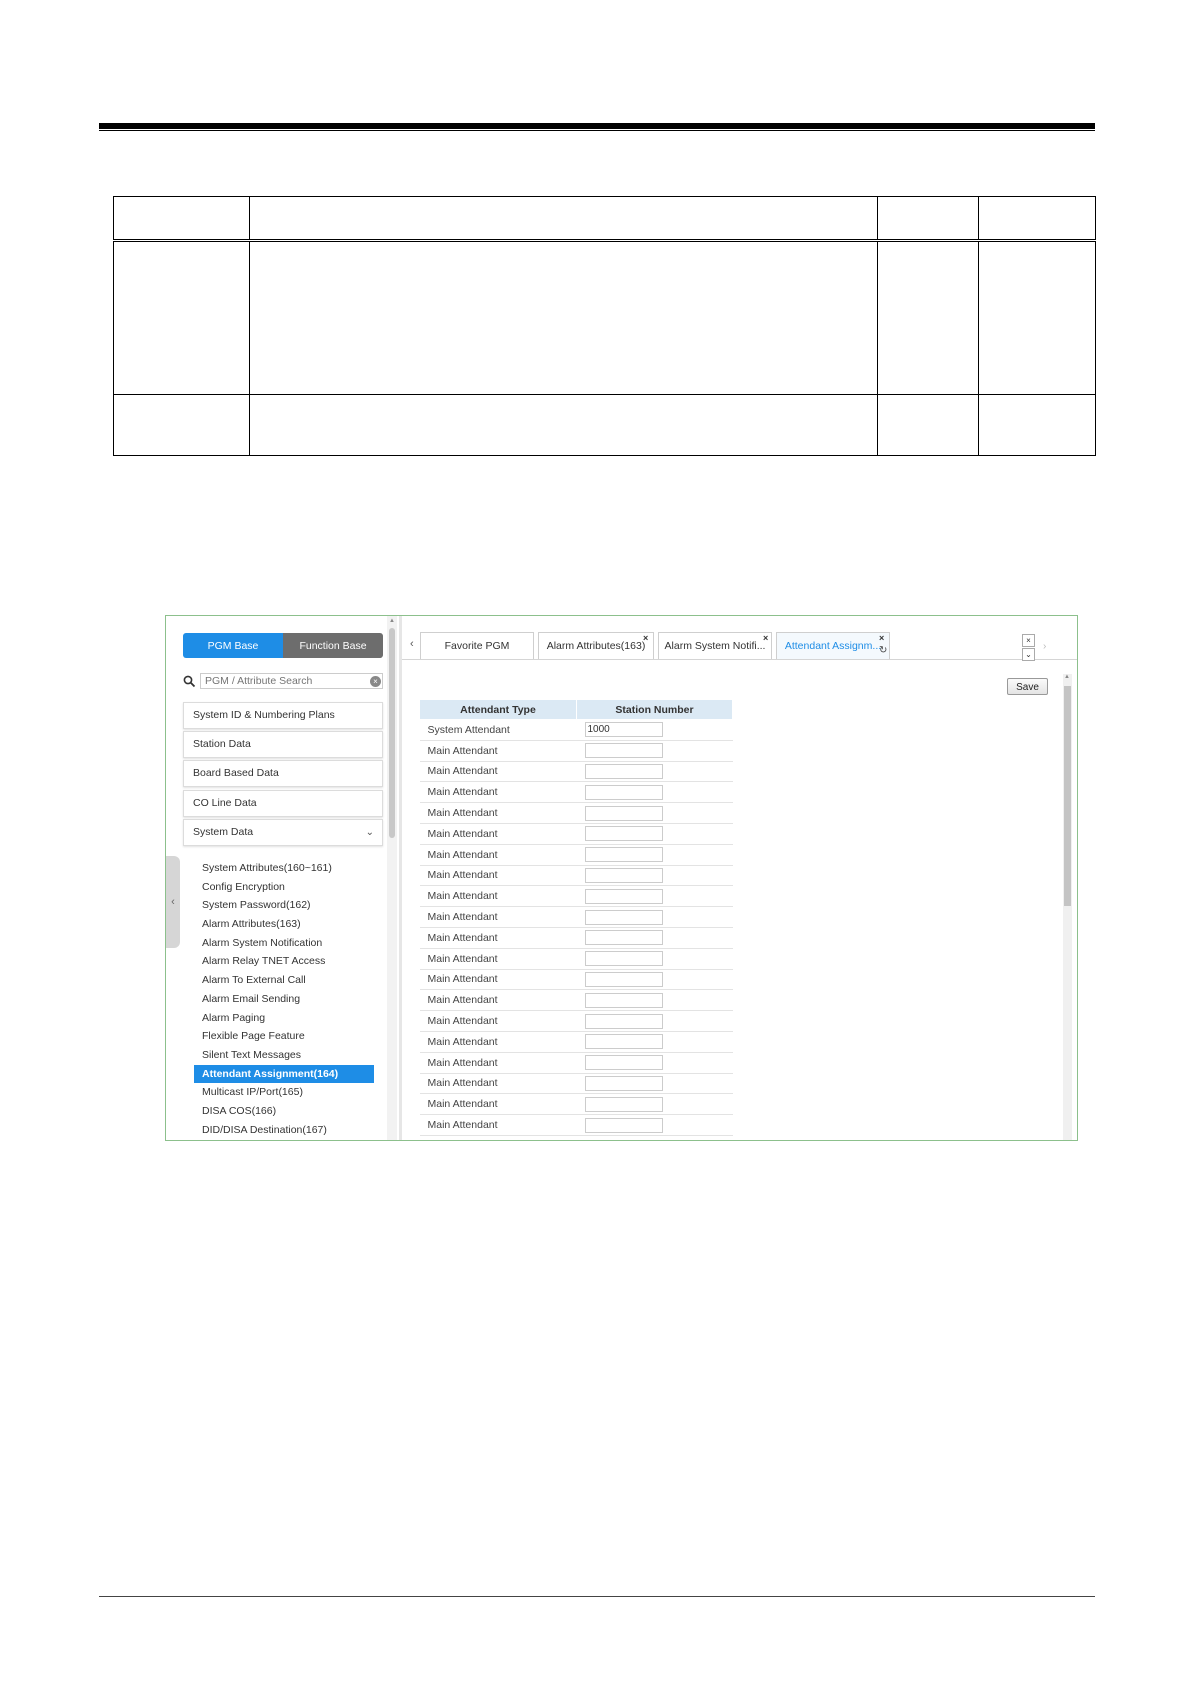 This screenshot has width=1191, height=1684. Describe the element at coordinates (284, 1111) in the screenshot. I see `submenu-item: DISA COS(166)` at that location.